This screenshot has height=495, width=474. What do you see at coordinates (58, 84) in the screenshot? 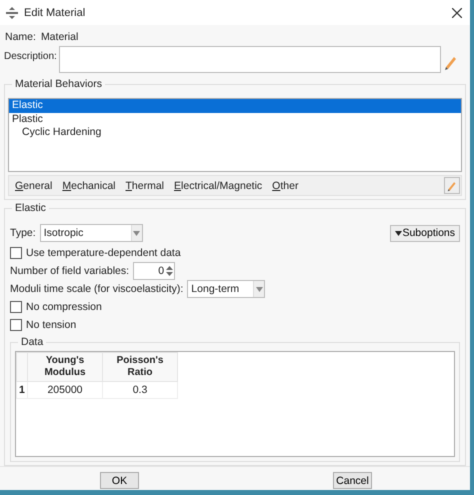
I see `group-title: Material Behaviors` at bounding box center [58, 84].